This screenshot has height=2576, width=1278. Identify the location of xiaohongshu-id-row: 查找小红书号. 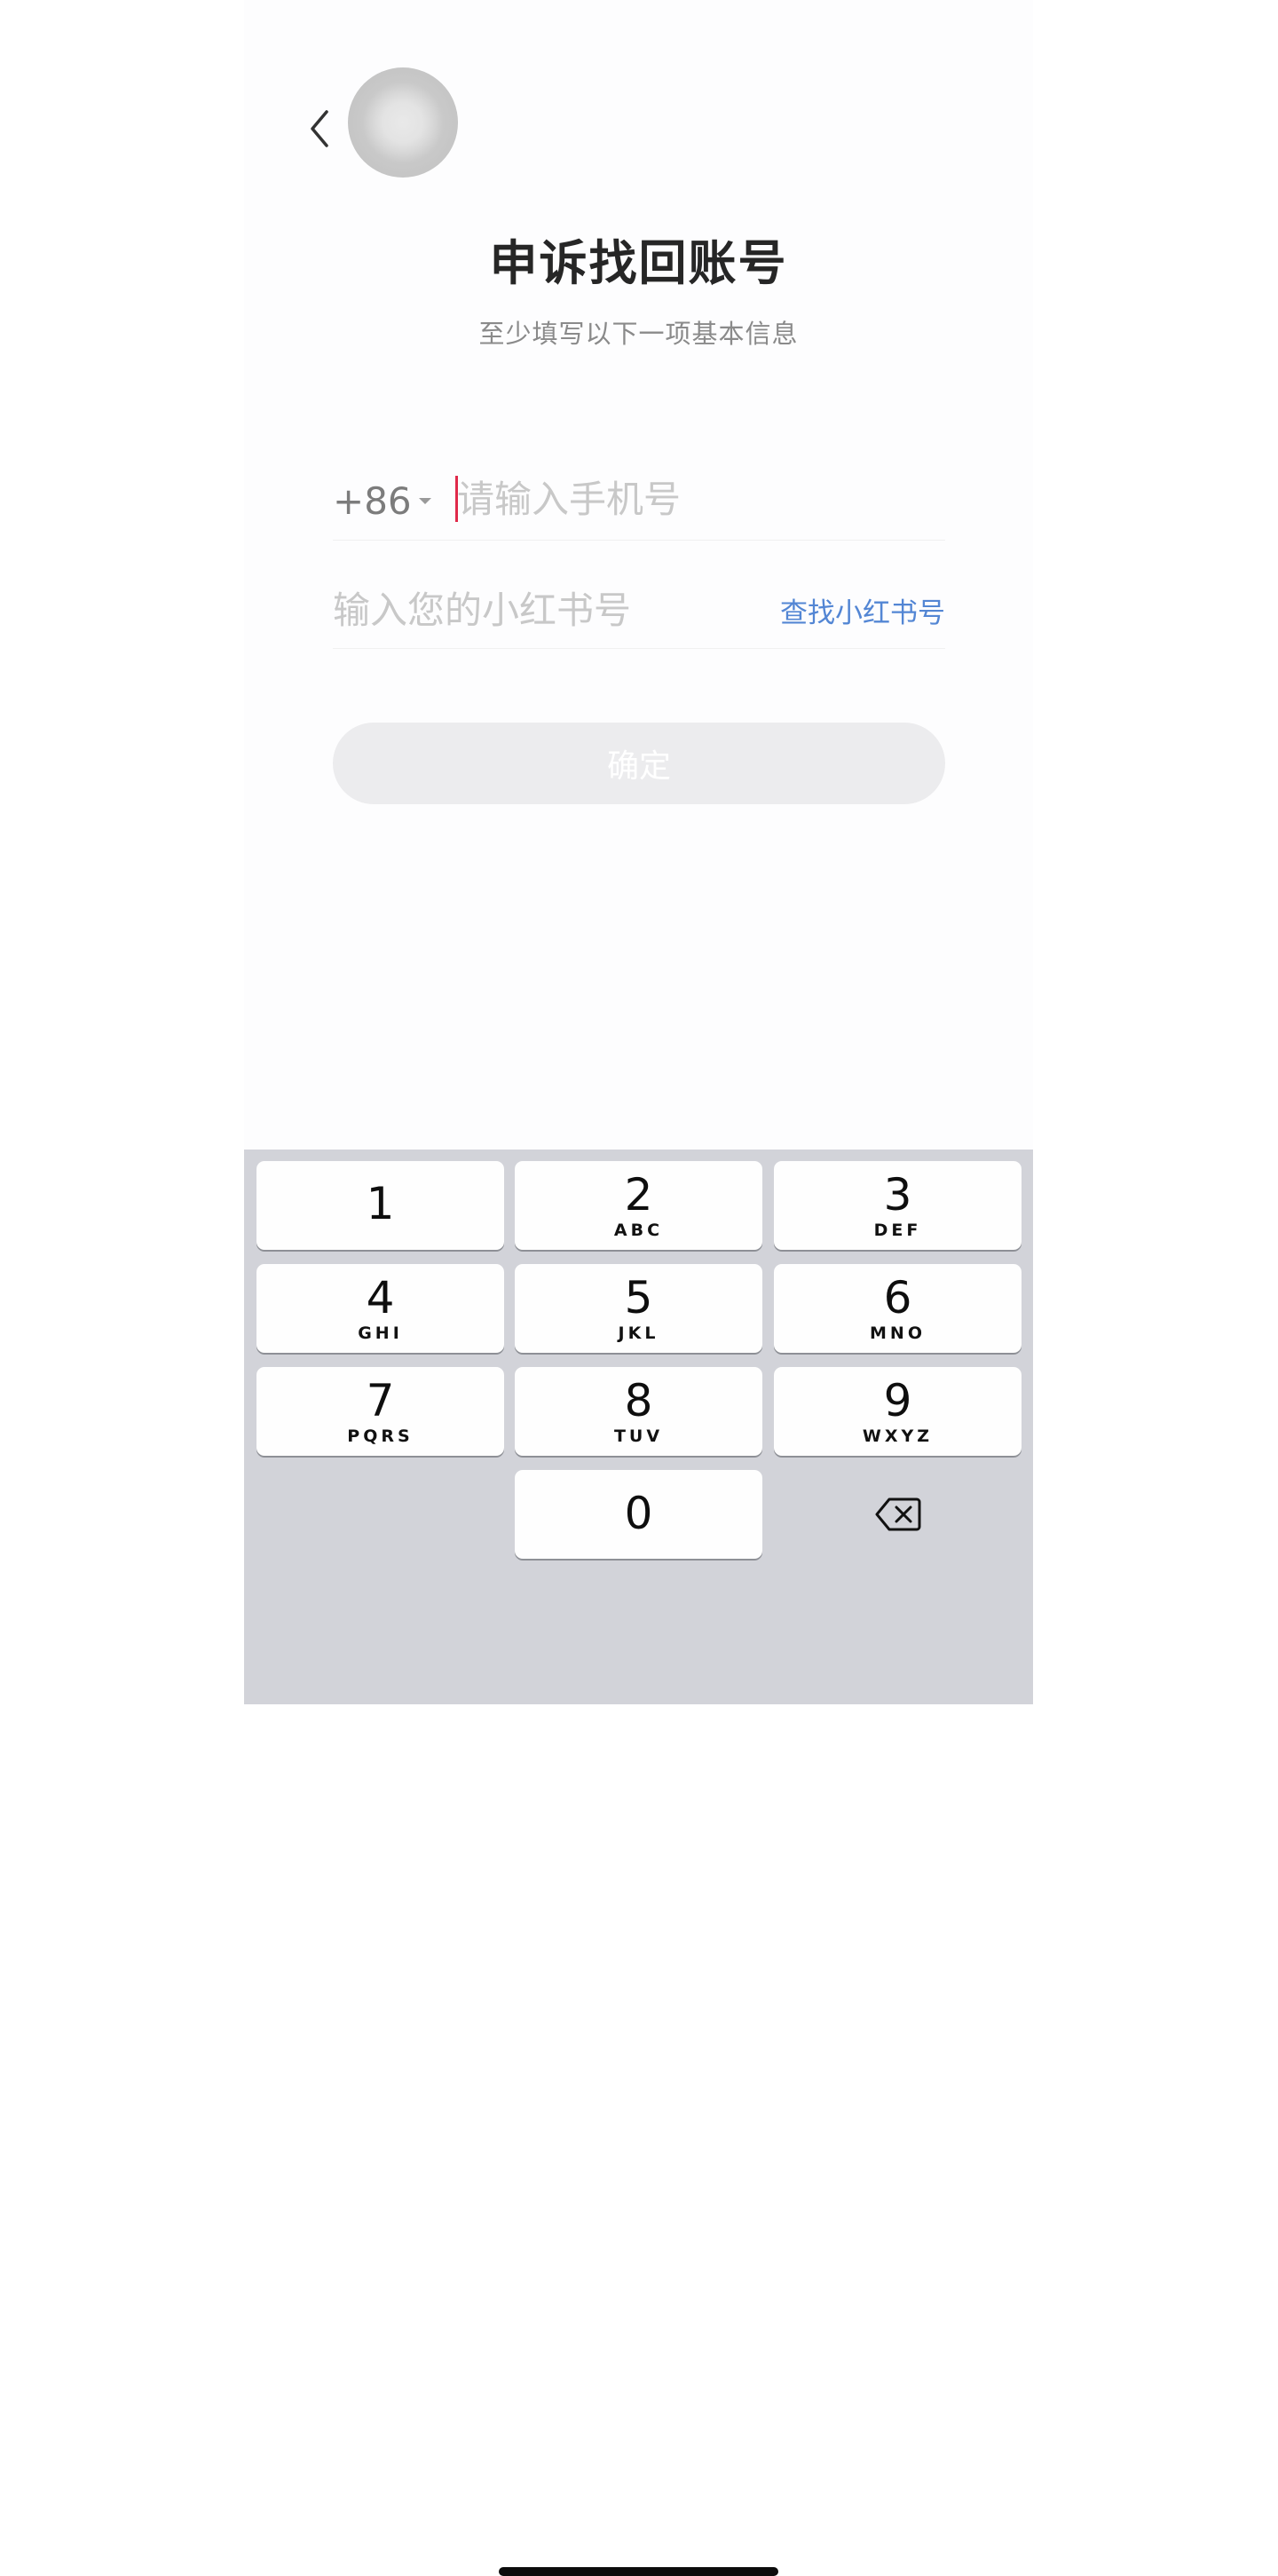
(639, 611).